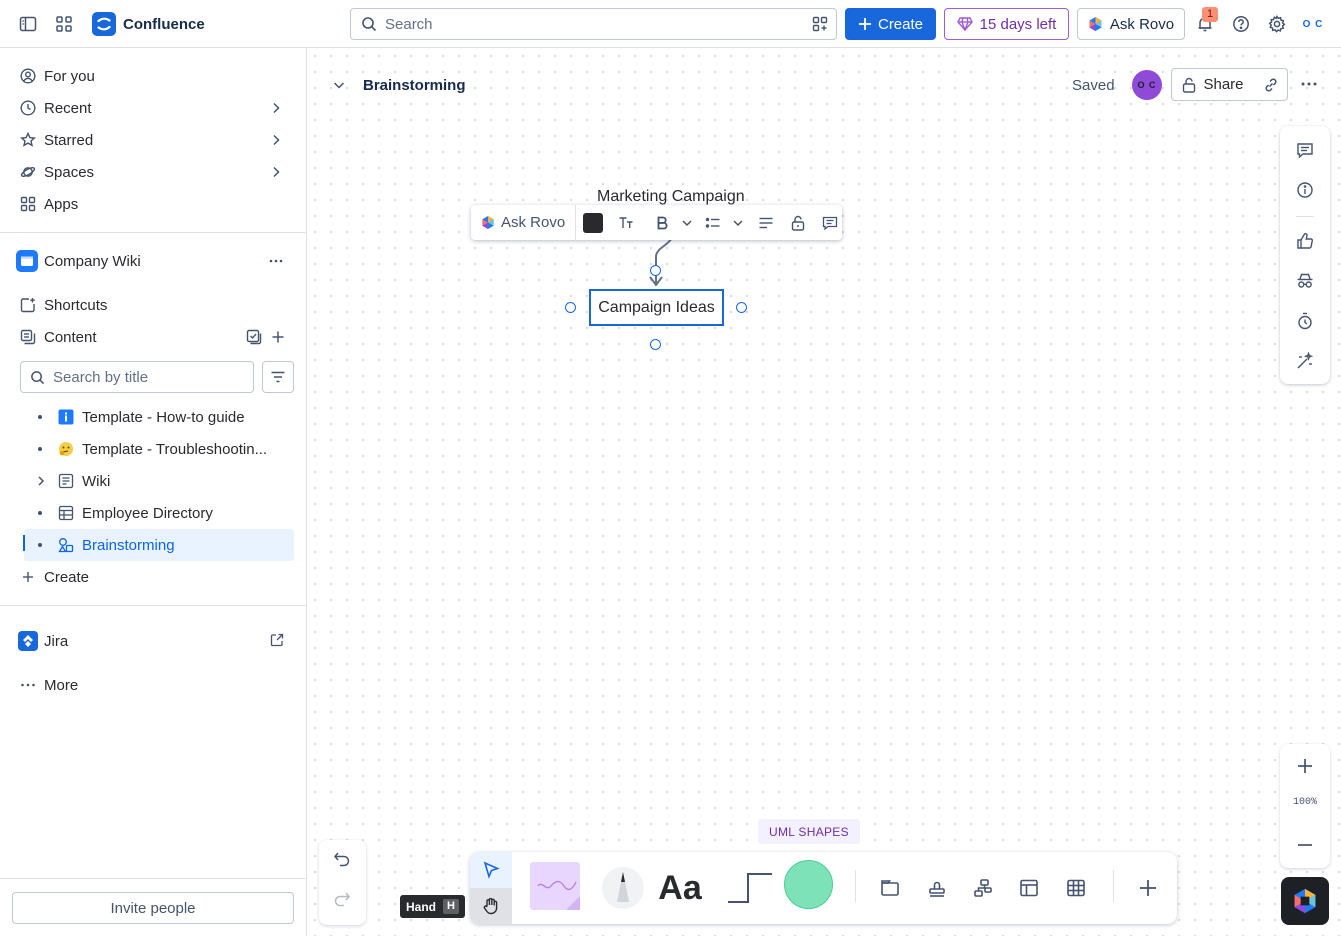 This screenshot has width=1341, height=936. Describe the element at coordinates (1147, 85) in the screenshot. I see `collaborator-avatar: O C` at that location.